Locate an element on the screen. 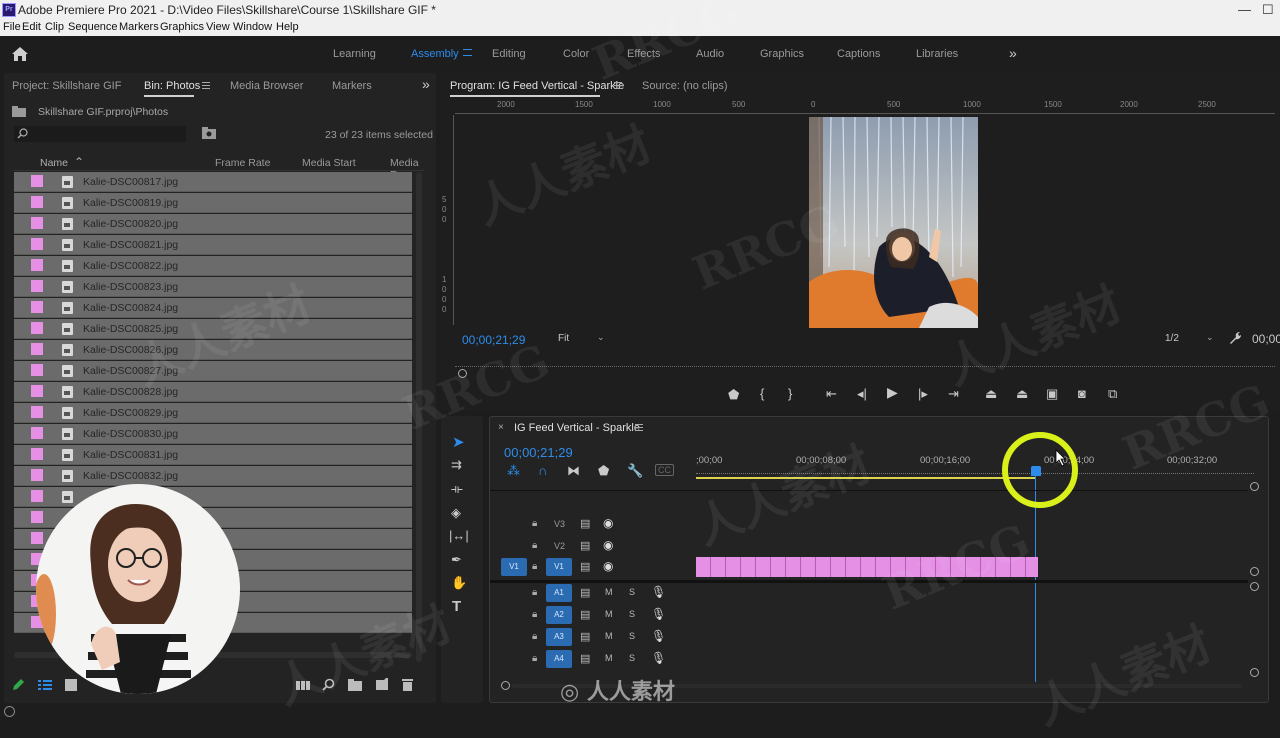 This screenshot has width=1280, height=738. list-item: Kalie-DSC00825.jpg is located at coordinates (213, 329).